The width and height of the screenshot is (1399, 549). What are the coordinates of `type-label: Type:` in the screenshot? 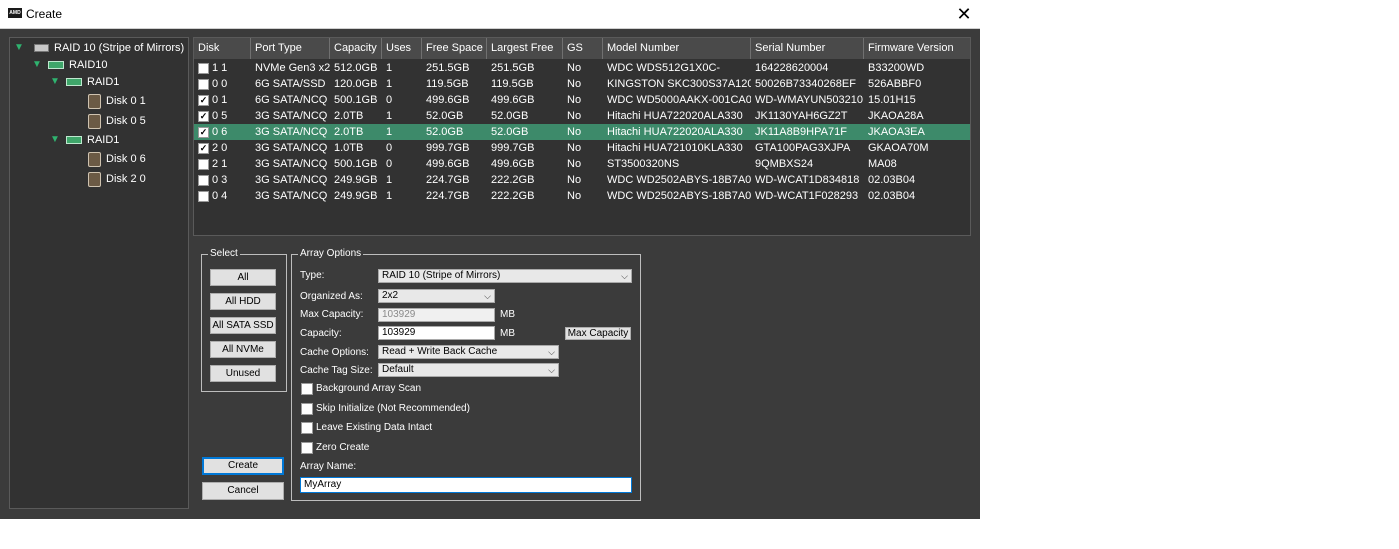 It's located at (312, 275).